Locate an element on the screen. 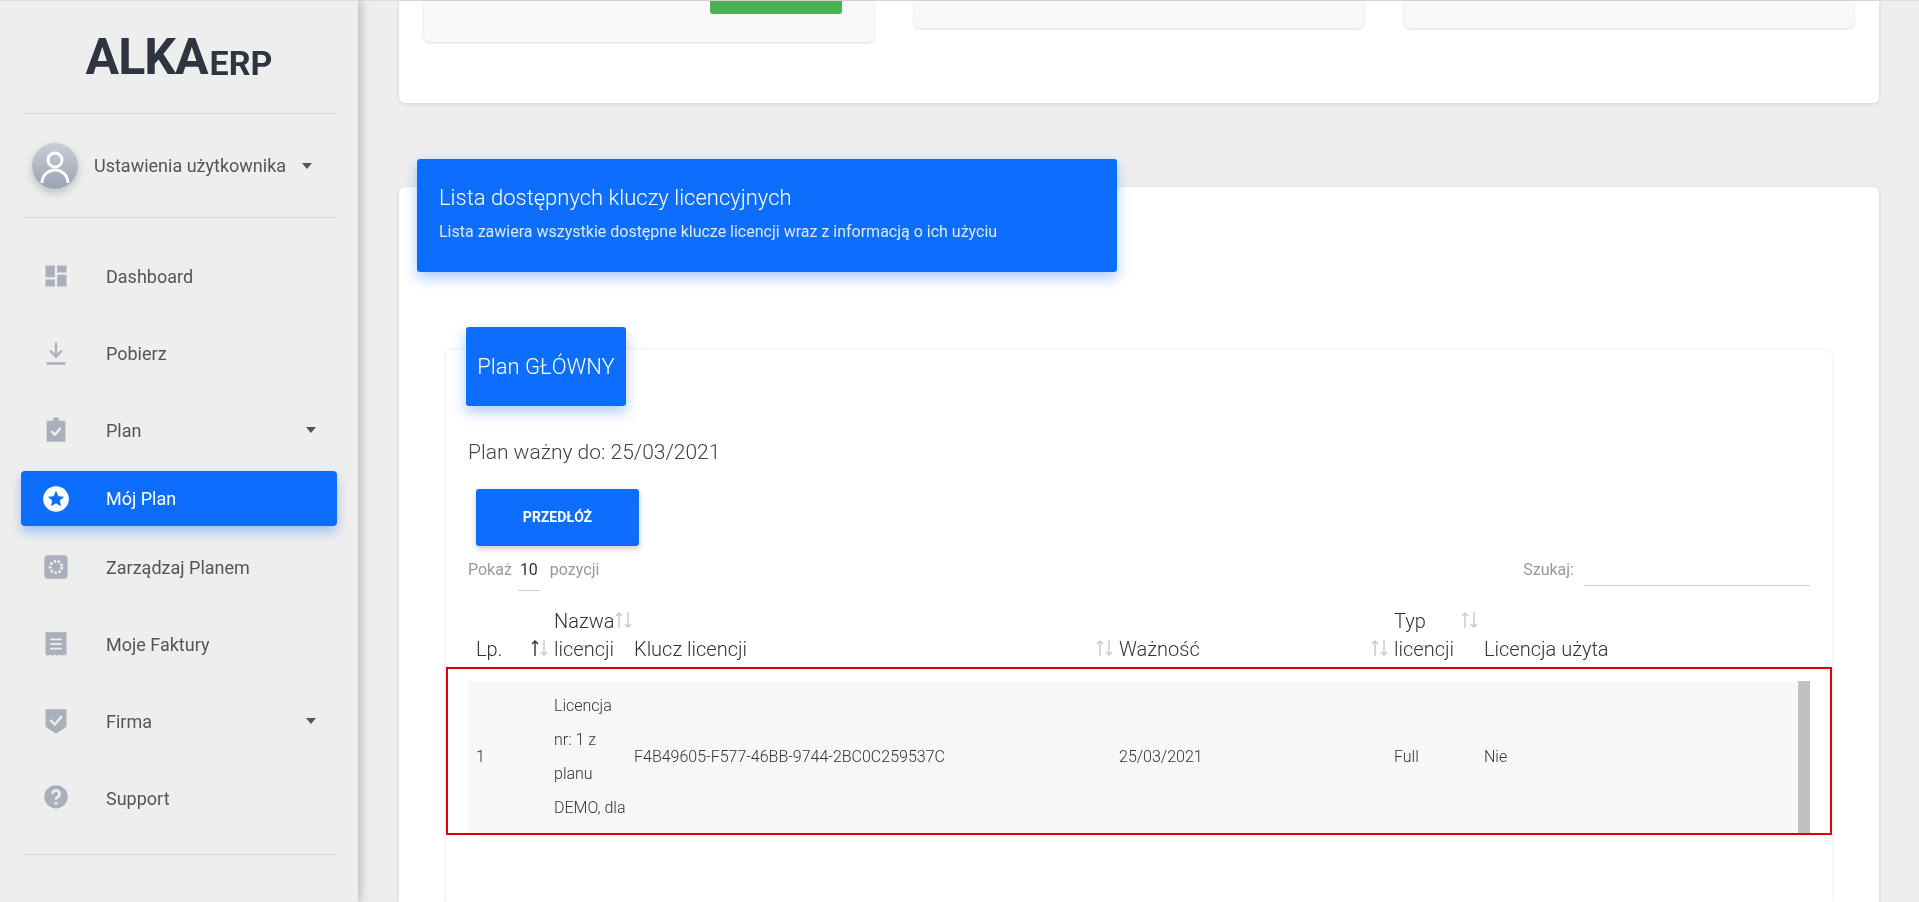 The width and height of the screenshot is (1919, 902). plan-title: Plan GŁÓWNY is located at coordinates (546, 366).